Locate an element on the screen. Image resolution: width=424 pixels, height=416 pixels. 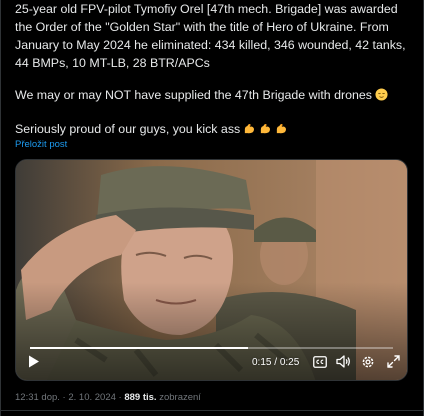
volume-icon is located at coordinates (343, 364).